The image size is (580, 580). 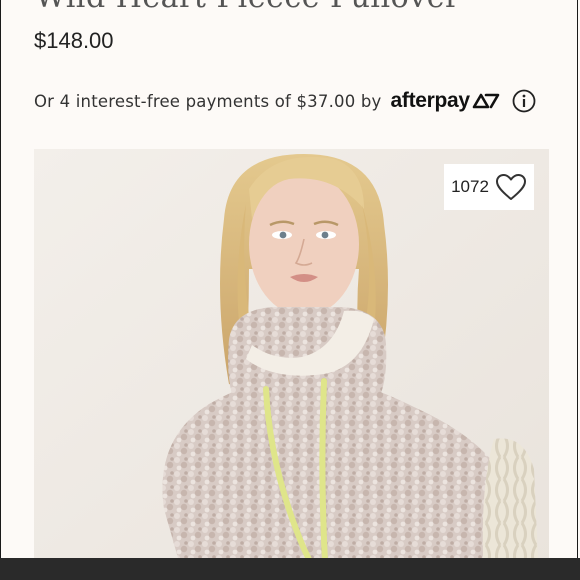 What do you see at coordinates (510, 187) in the screenshot?
I see `heart-outline-icon` at bounding box center [510, 187].